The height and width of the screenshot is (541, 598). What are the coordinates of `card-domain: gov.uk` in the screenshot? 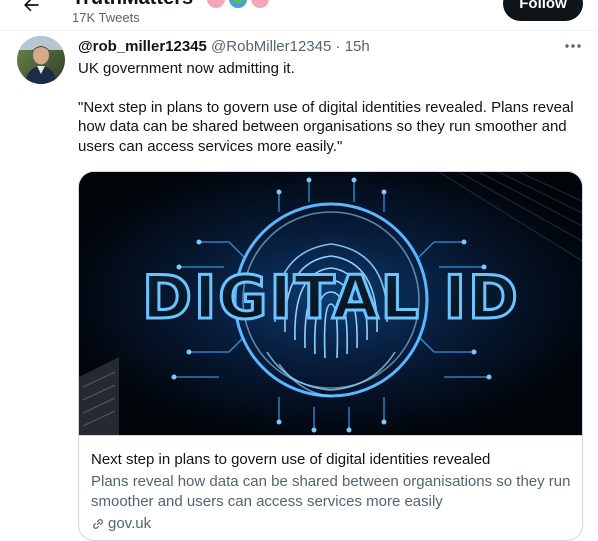 It's located at (331, 523).